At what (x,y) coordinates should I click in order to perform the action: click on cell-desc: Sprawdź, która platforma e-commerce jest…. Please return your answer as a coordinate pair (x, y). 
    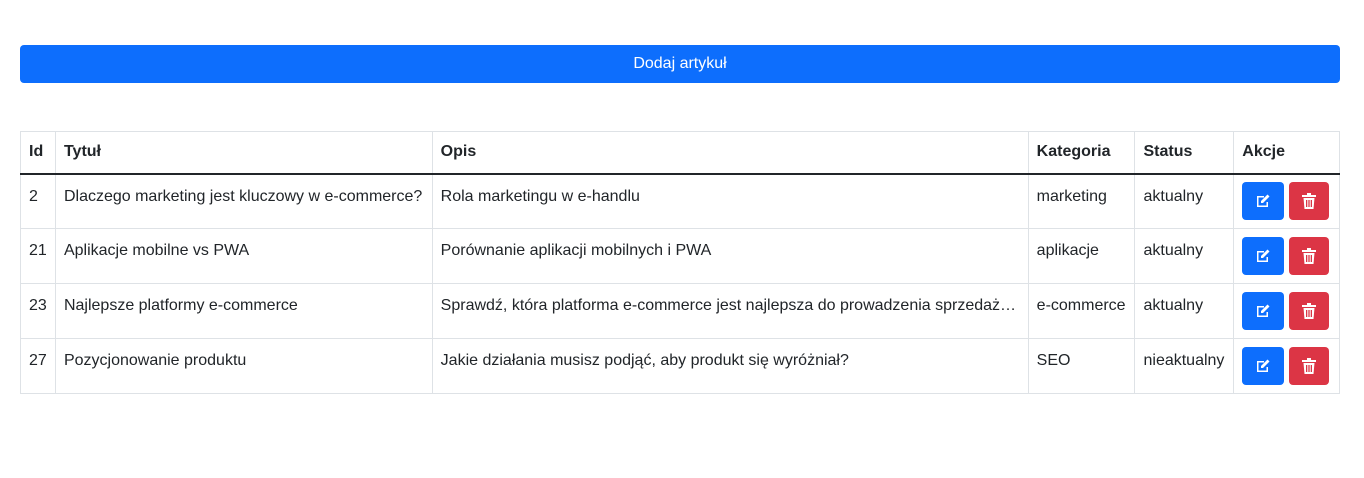
    Looking at the image, I should click on (730, 311).